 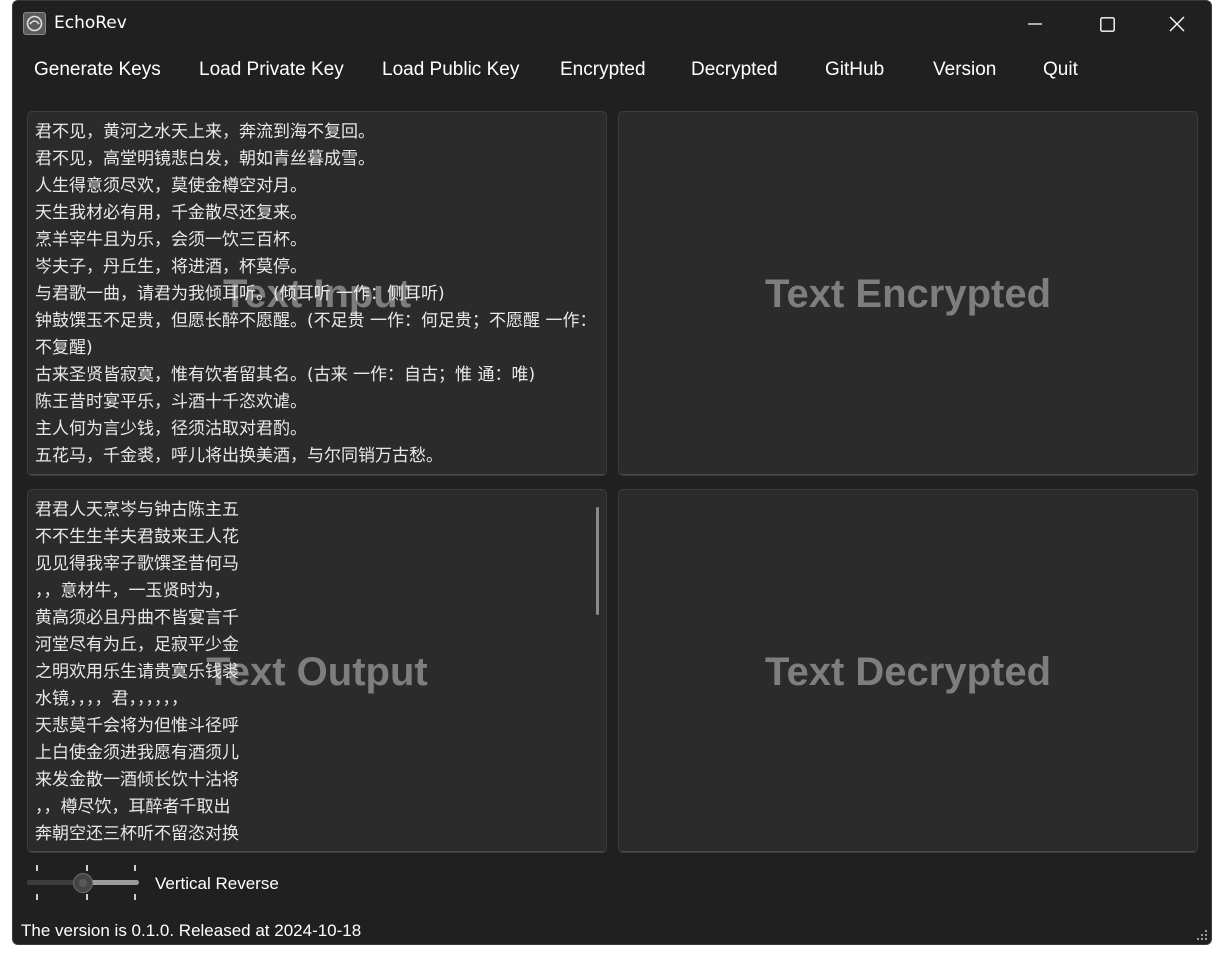 I want to click on maximize-button, so click(x=1107, y=24).